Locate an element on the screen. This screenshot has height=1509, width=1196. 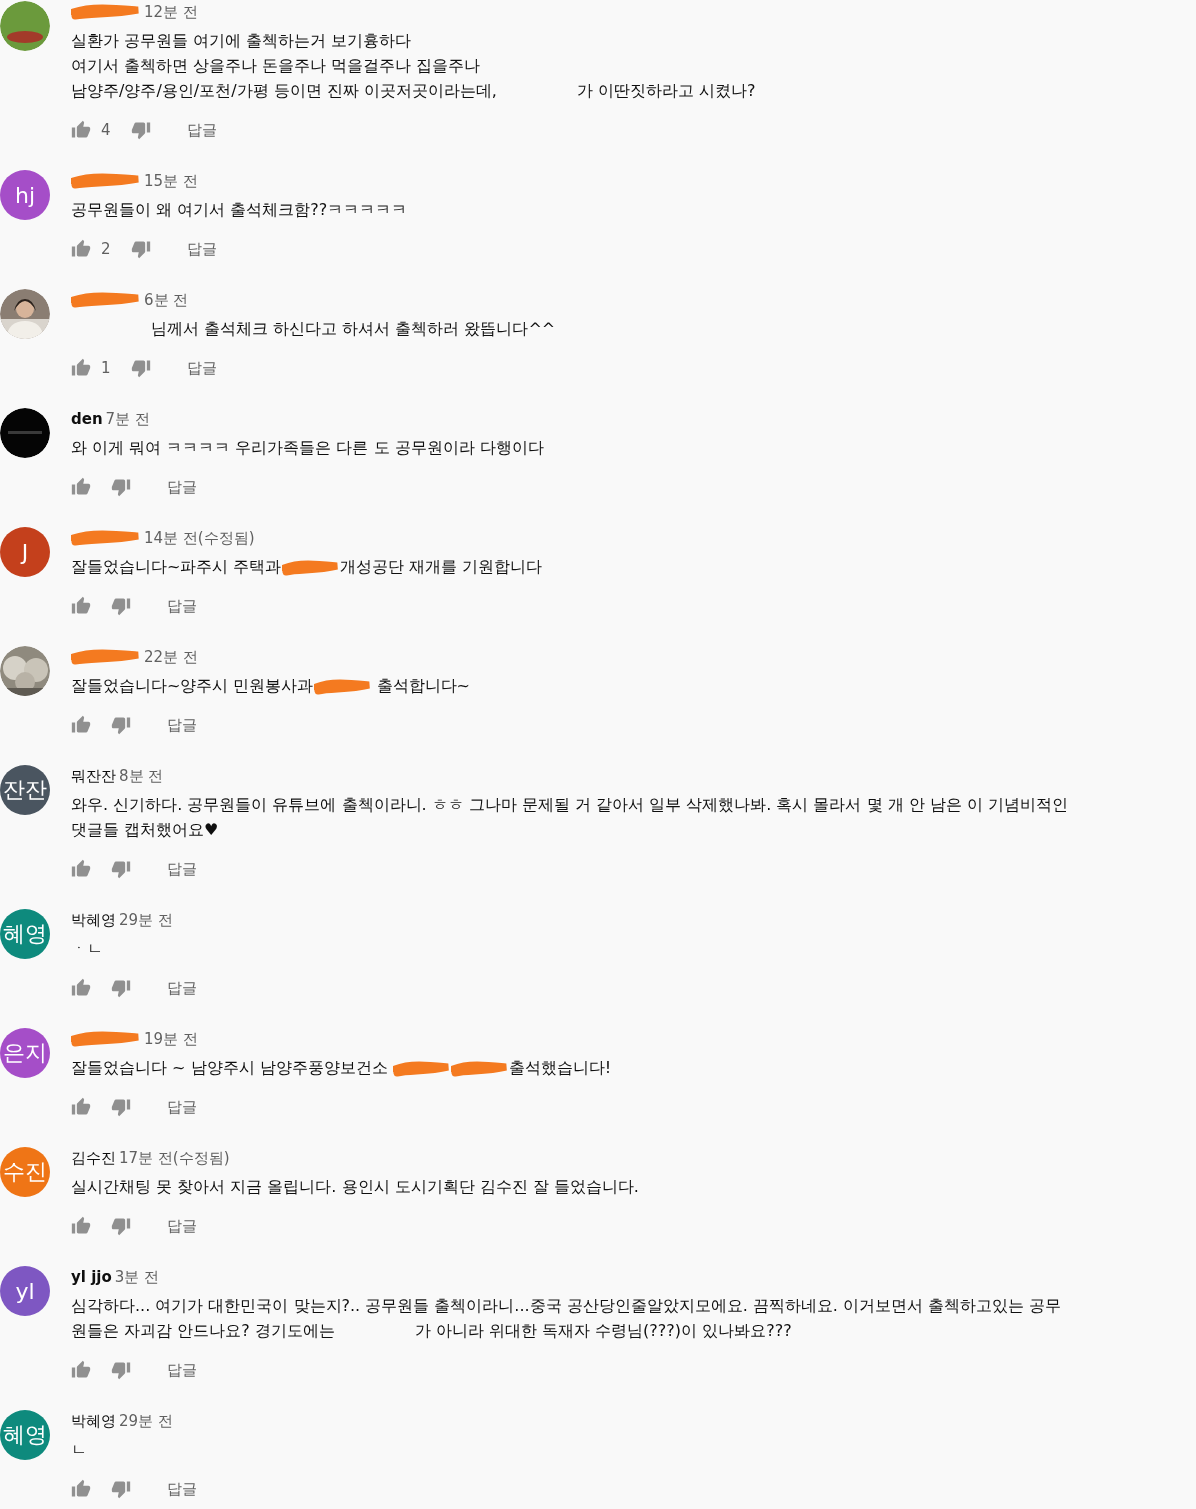
comment-time: 8분 전 is located at coordinates (141, 776).